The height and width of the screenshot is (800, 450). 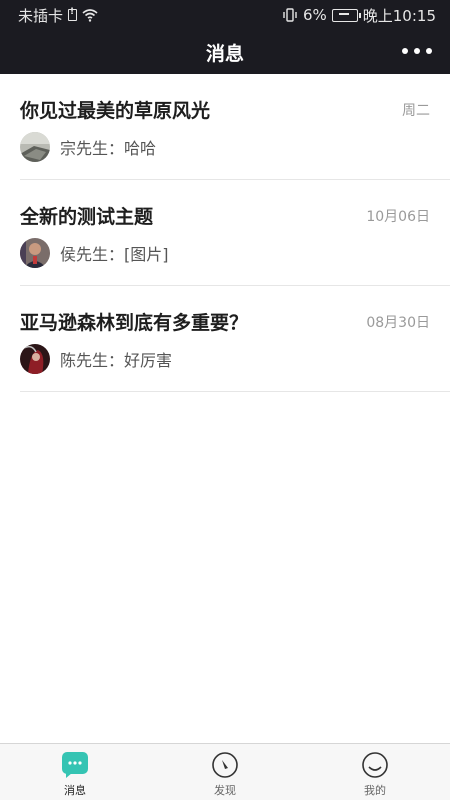 I want to click on message-preview: 侯先生：[图片], so click(x=114, y=254).